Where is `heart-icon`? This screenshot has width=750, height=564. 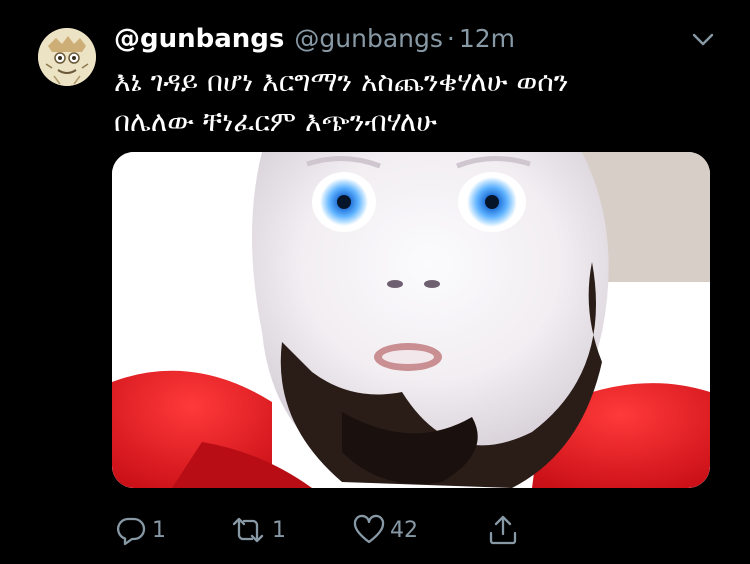 heart-icon is located at coordinates (369, 529).